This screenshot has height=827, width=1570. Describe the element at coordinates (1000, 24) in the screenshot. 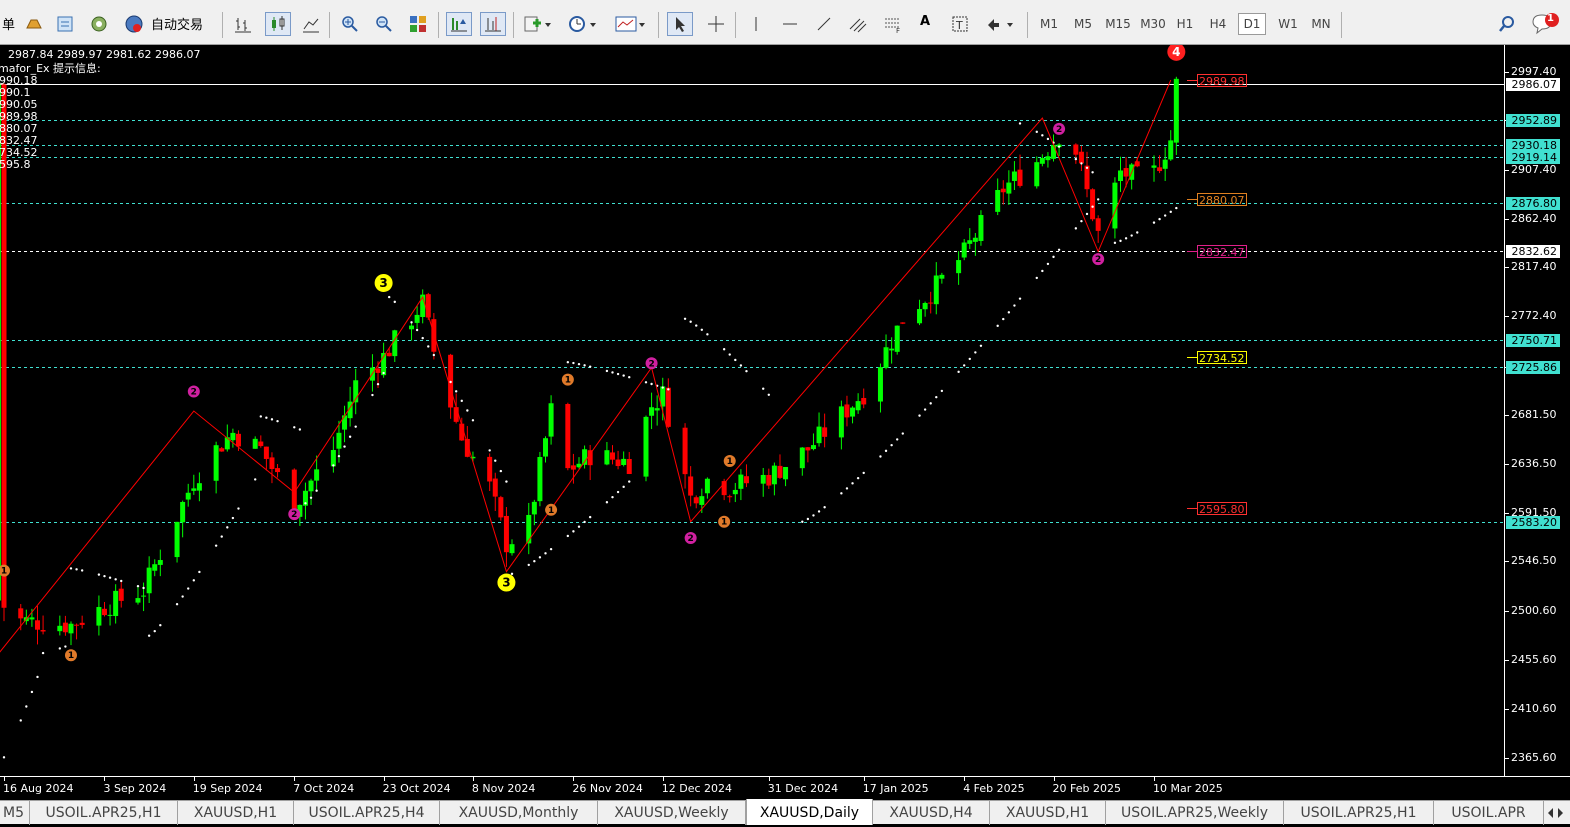

I see `arrows-shapes-icon` at that location.